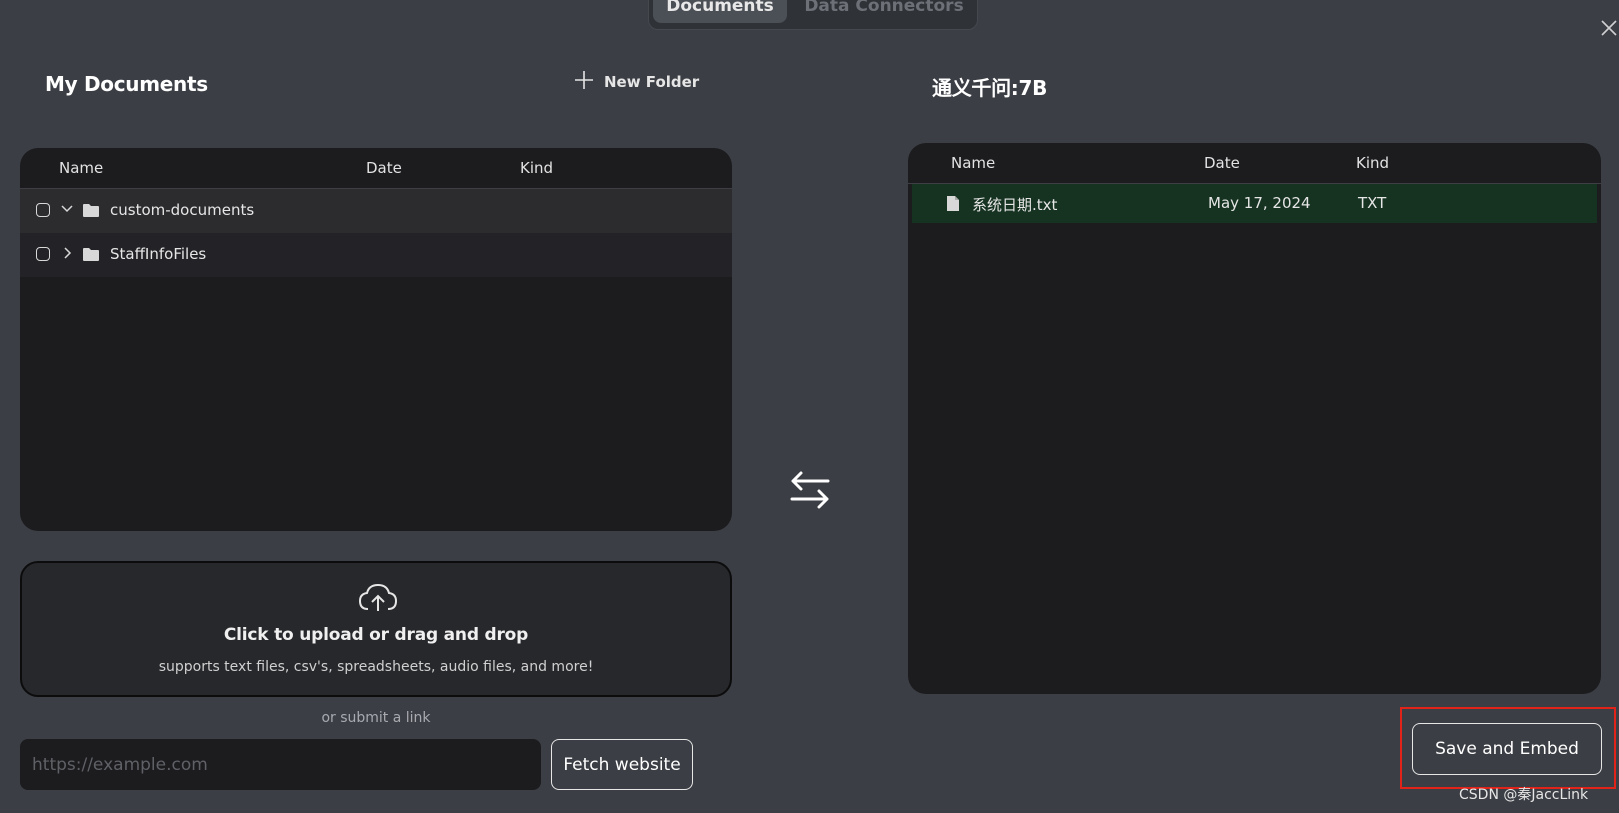 The width and height of the screenshot is (1619, 813). I want to click on tab-data-connectors: Data Connectors, so click(884, 11).